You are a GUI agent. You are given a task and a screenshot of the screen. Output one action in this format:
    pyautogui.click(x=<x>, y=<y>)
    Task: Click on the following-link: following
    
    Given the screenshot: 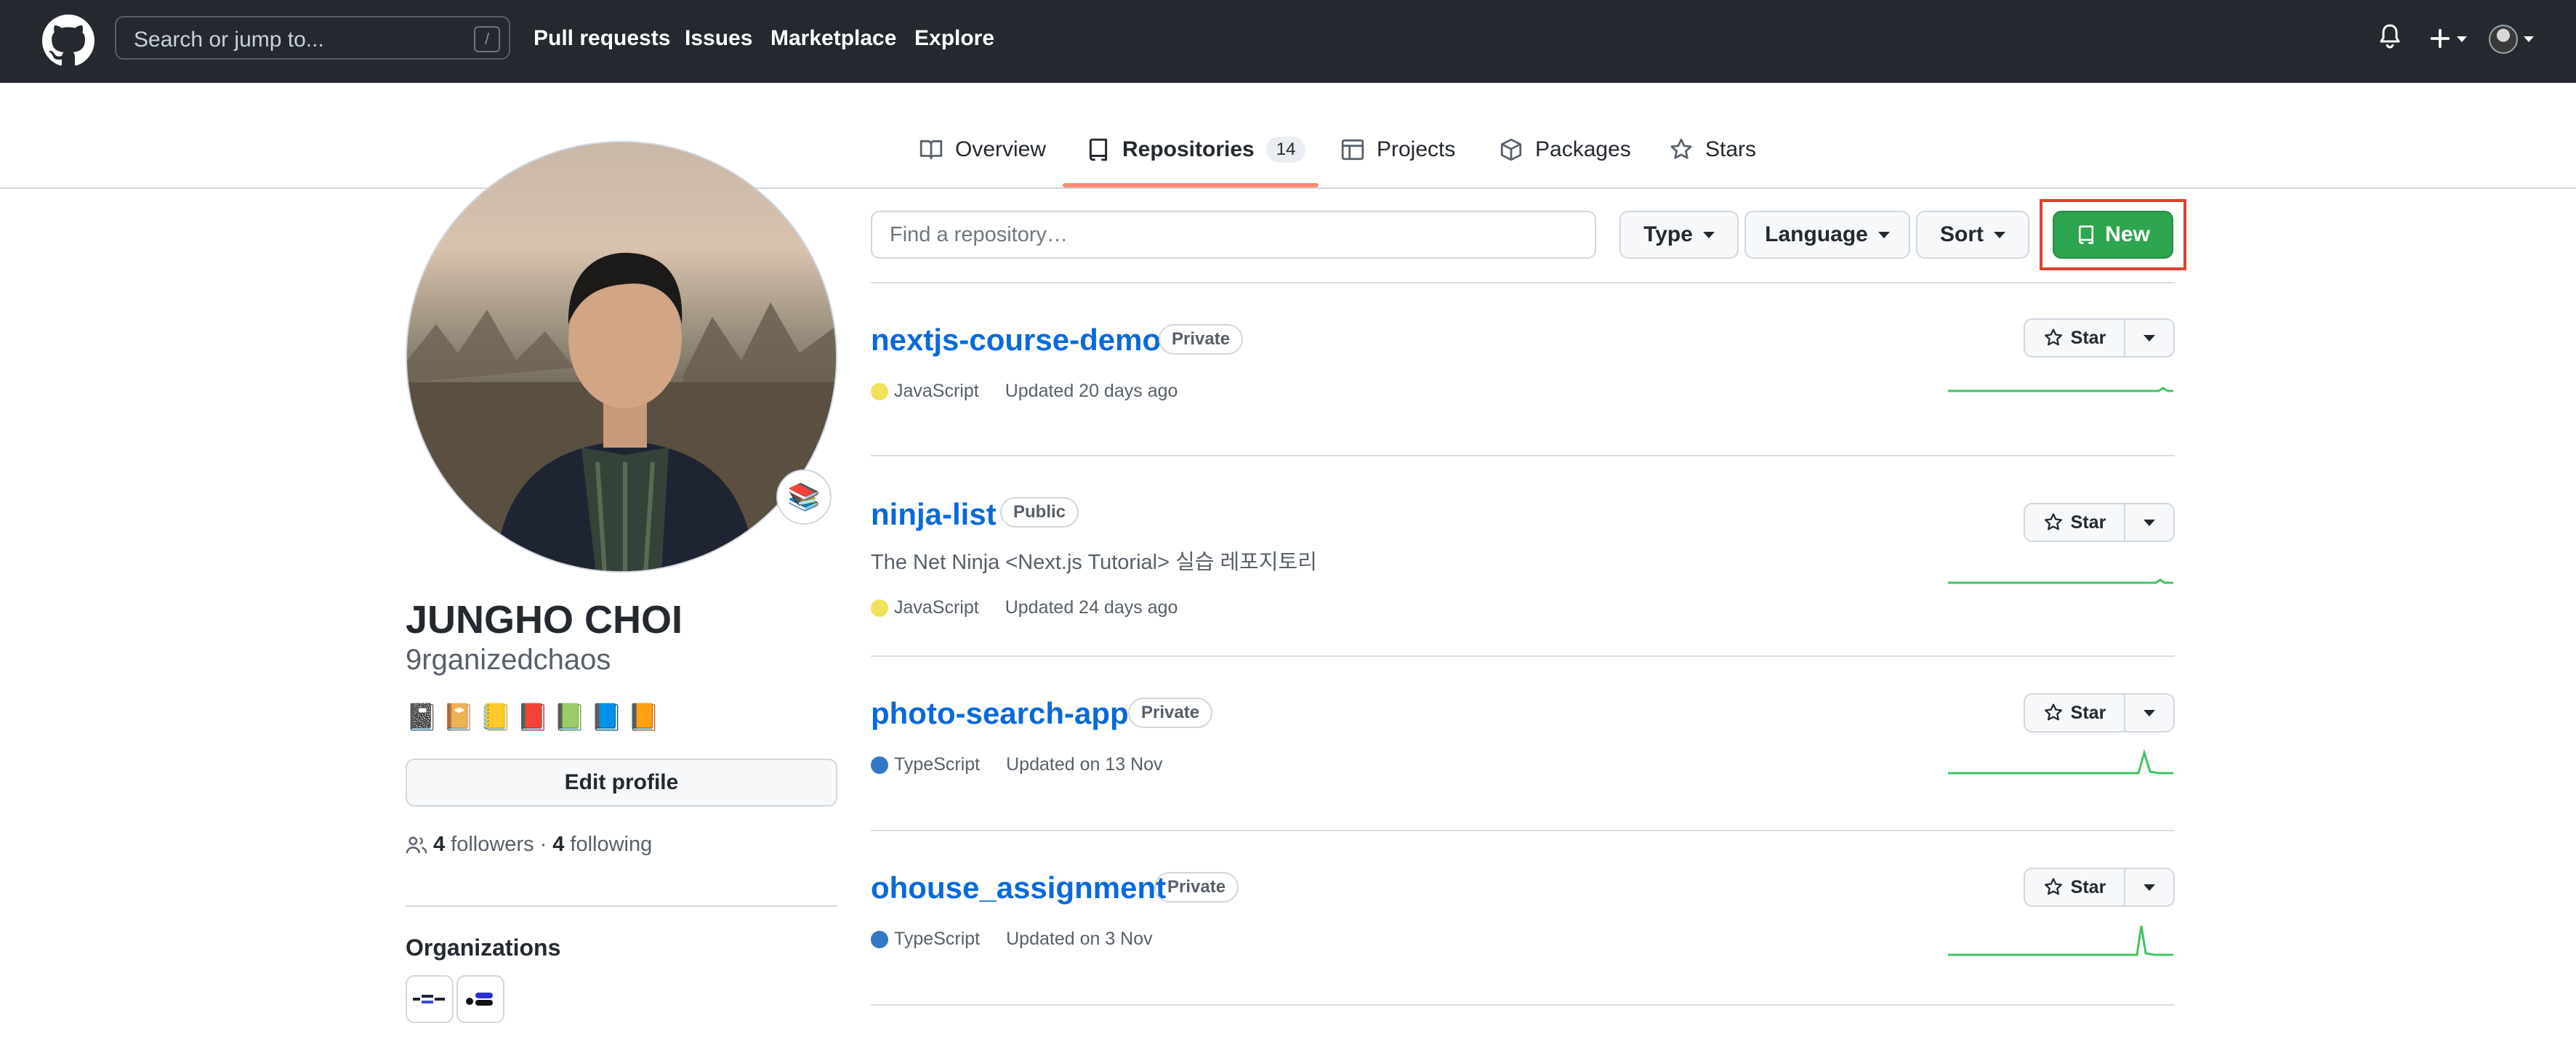 What is the action you would take?
    pyautogui.click(x=611, y=845)
    